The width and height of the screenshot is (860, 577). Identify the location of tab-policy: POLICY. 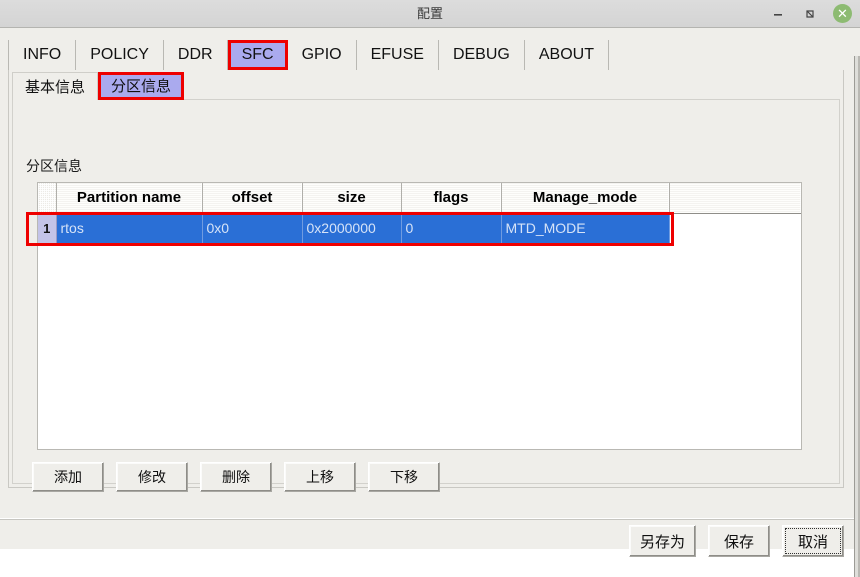
(120, 55).